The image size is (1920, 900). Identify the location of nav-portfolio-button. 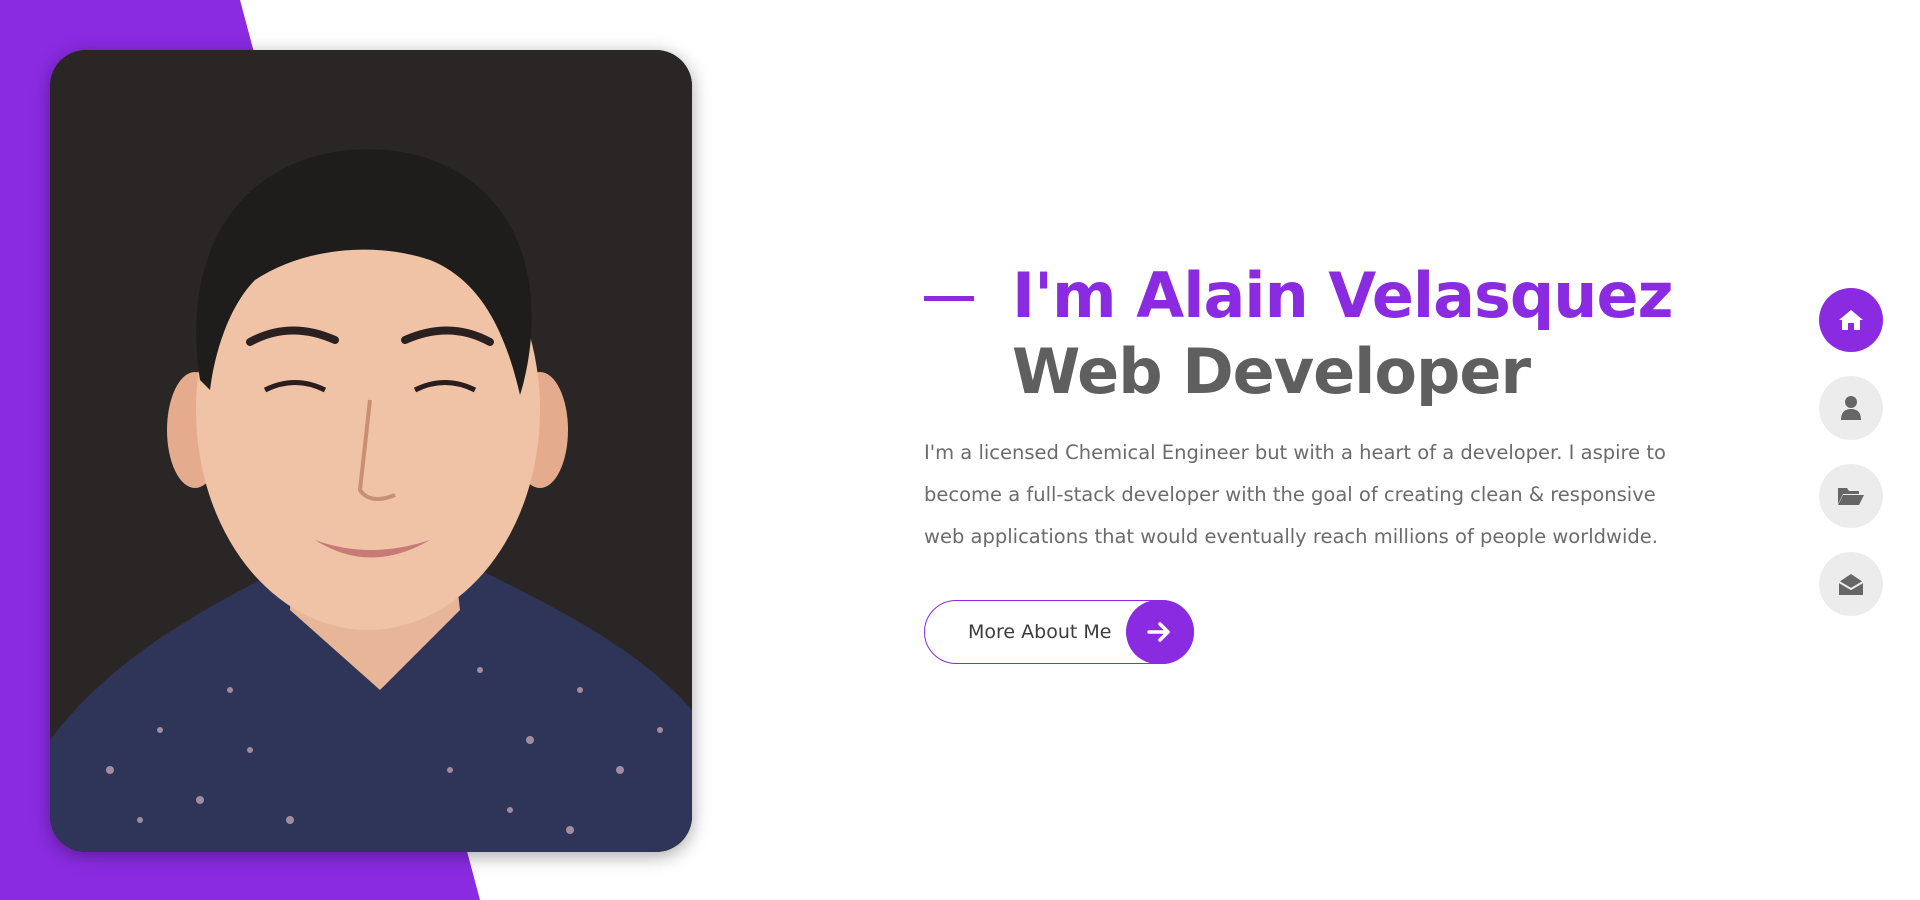
(1851, 496).